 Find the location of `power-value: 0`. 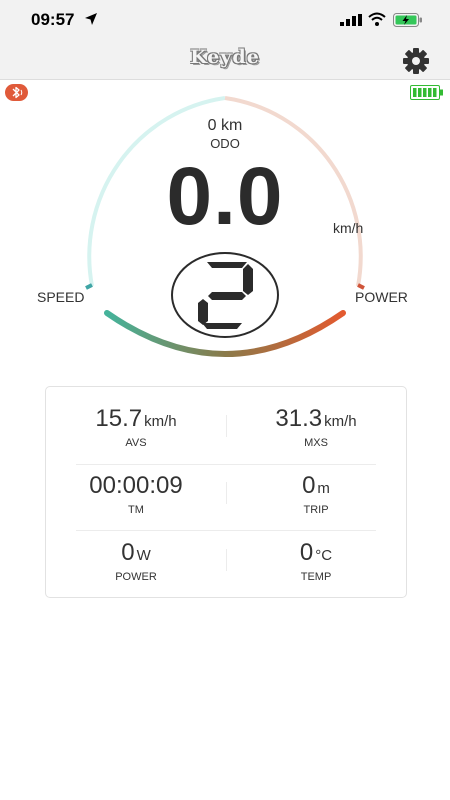

power-value: 0 is located at coordinates (128, 552).